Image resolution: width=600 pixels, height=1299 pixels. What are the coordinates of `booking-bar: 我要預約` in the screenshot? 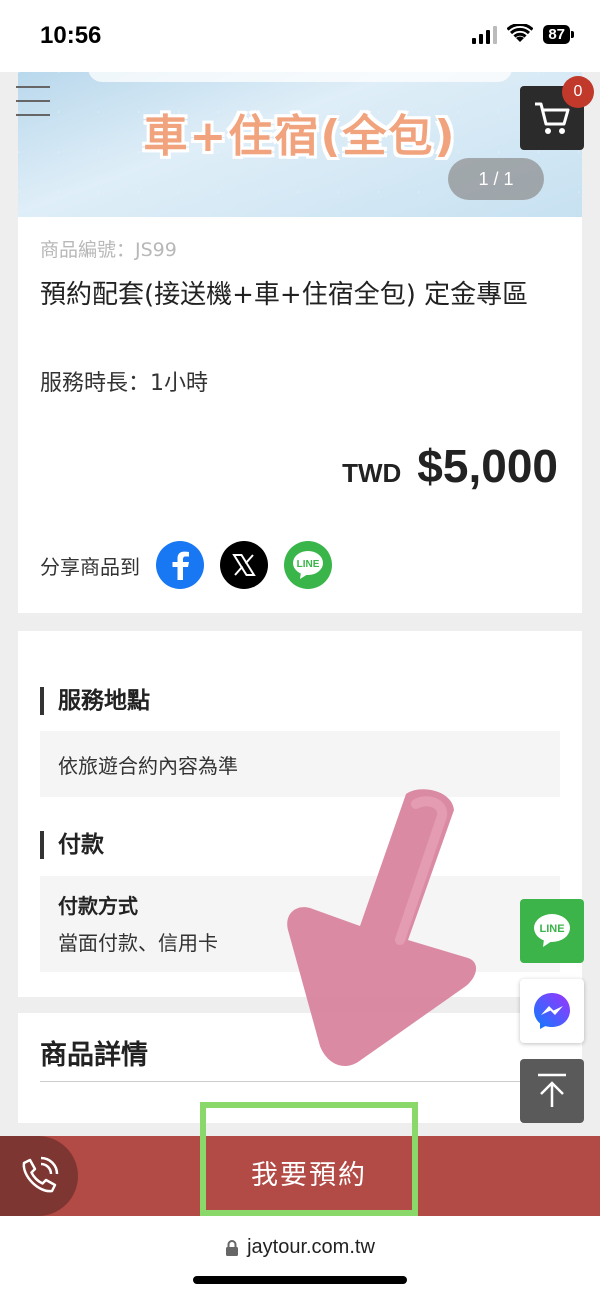 It's located at (300, 1176).